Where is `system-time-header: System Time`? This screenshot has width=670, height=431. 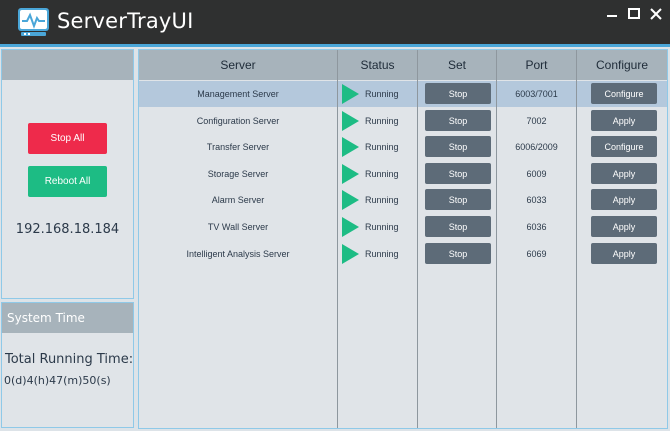 system-time-header: System Time is located at coordinates (67, 318).